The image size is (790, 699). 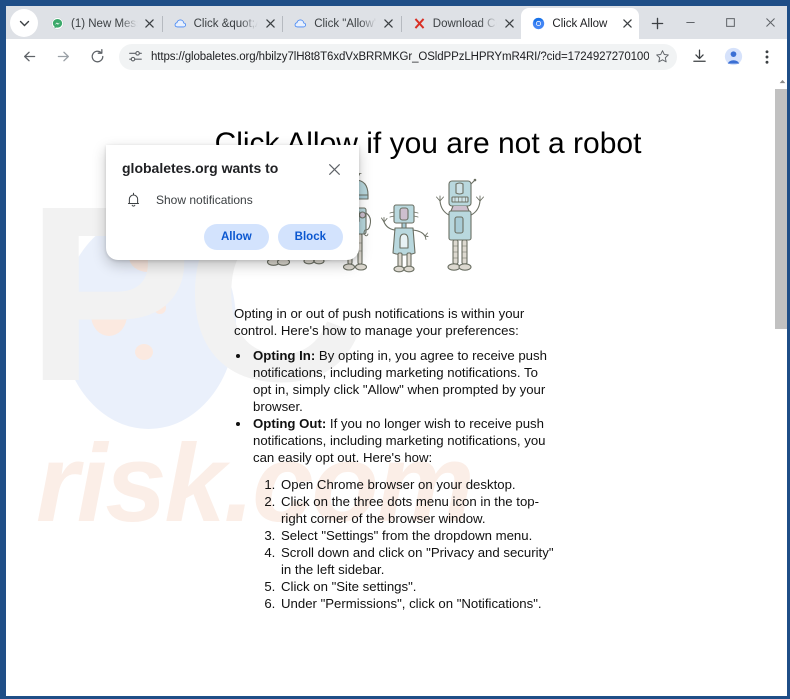 I want to click on reload-button, so click(x=97, y=57).